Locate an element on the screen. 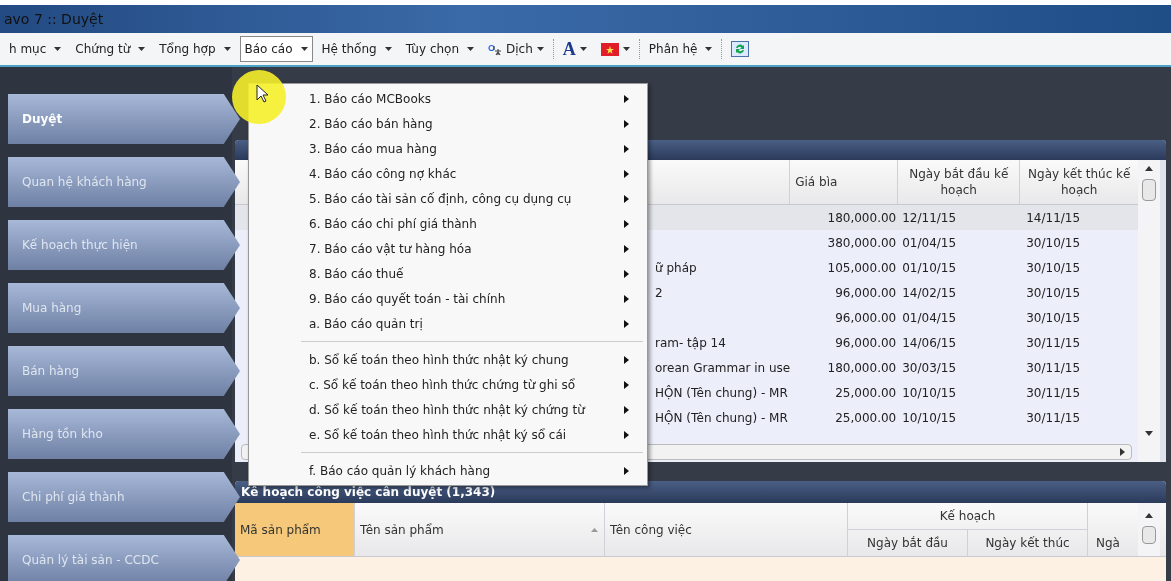 This screenshot has width=1171, height=581. table-cell: 30/03/15 is located at coordinates (929, 367).